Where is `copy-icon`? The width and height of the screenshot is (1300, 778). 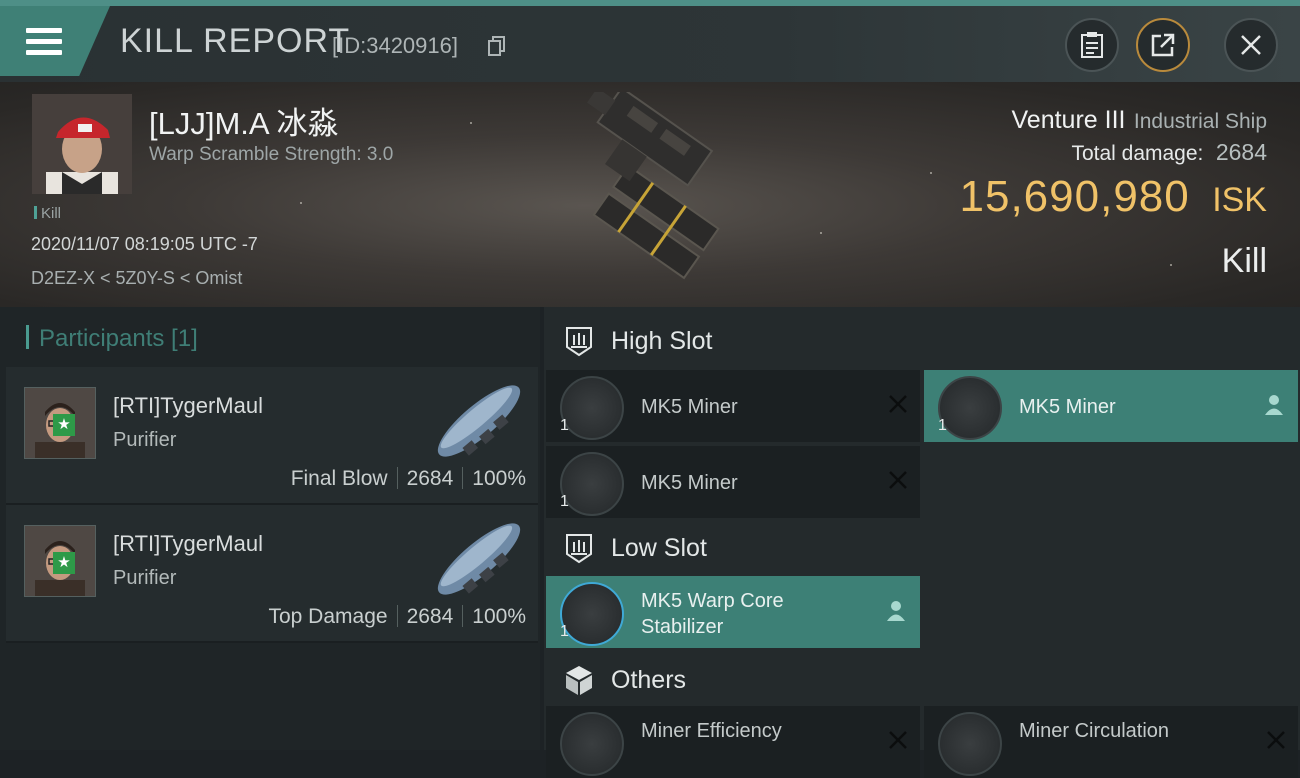 copy-icon is located at coordinates (497, 46).